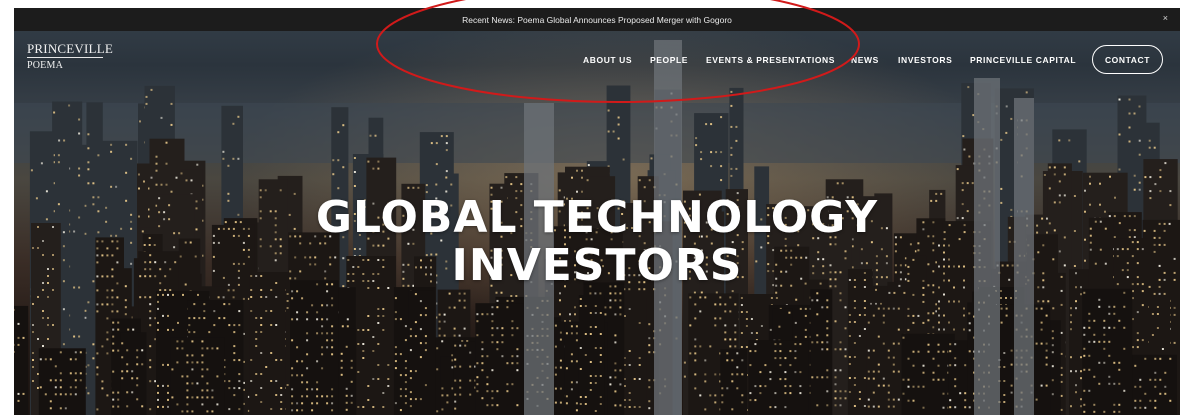 The image size is (1185, 415). What do you see at coordinates (1127, 59) in the screenshot?
I see `contact-button: CONTACT` at bounding box center [1127, 59].